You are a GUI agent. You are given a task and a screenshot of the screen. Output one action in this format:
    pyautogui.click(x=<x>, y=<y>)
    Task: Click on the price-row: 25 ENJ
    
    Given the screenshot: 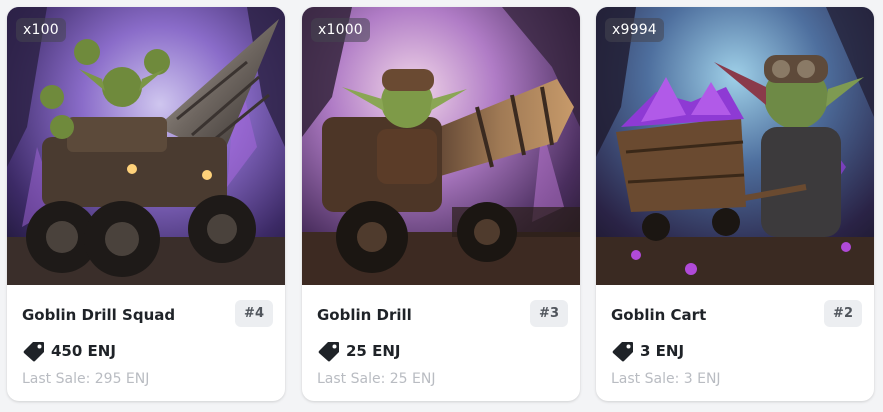 What is the action you would take?
    pyautogui.click(x=358, y=351)
    